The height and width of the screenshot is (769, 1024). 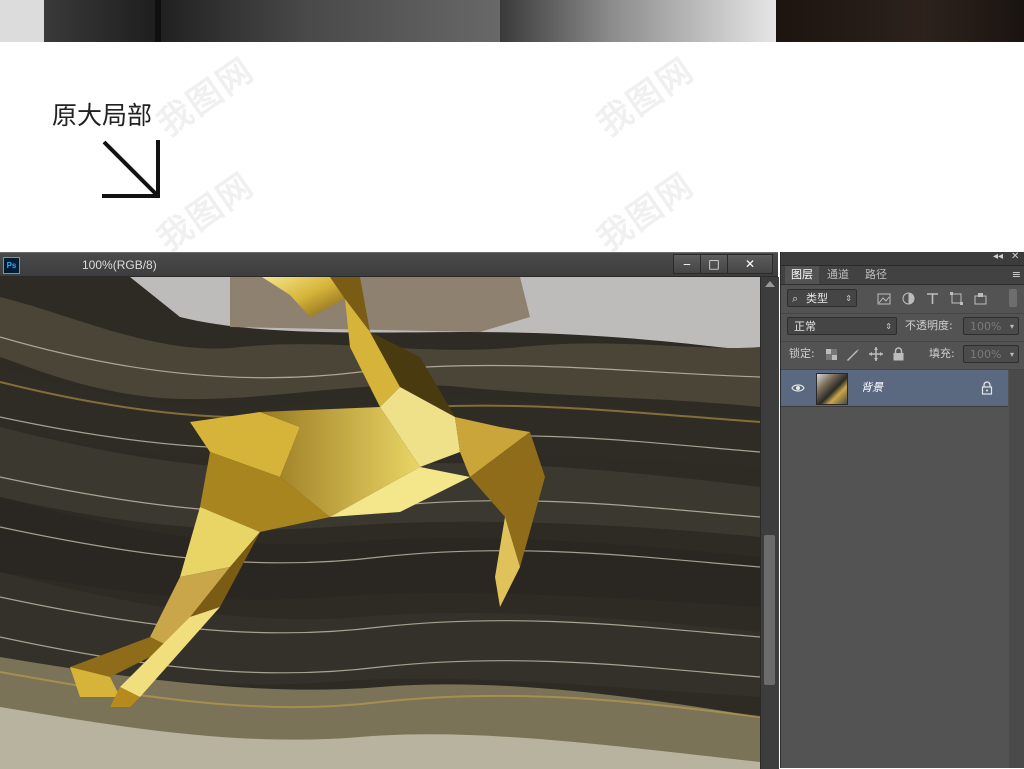 I want to click on vertical-scrollbar, so click(x=769, y=523).